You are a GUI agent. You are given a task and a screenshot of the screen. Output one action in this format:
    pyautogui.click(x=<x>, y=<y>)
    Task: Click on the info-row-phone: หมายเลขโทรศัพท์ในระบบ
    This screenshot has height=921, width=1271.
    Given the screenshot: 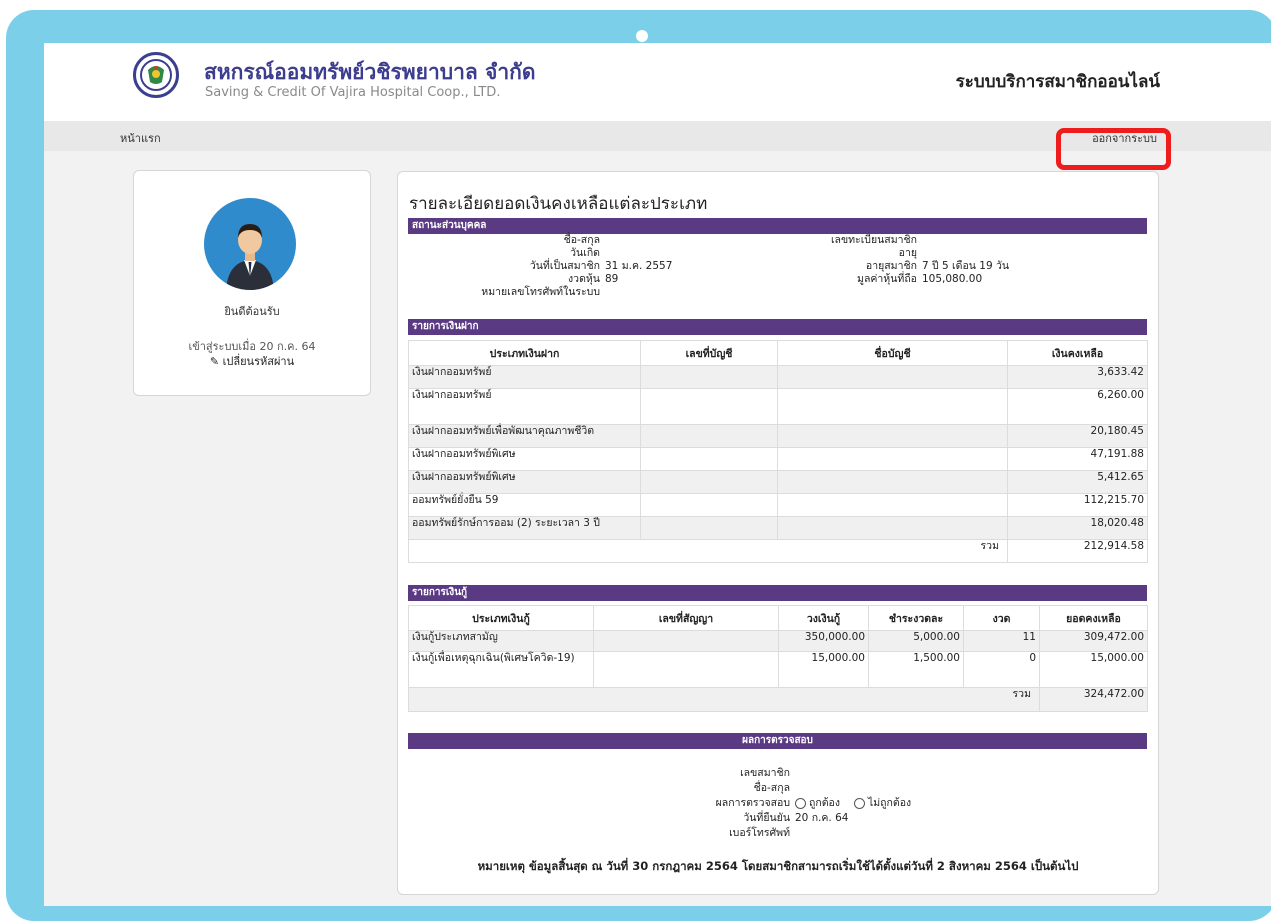 What is the action you would take?
    pyautogui.click(x=540, y=292)
    